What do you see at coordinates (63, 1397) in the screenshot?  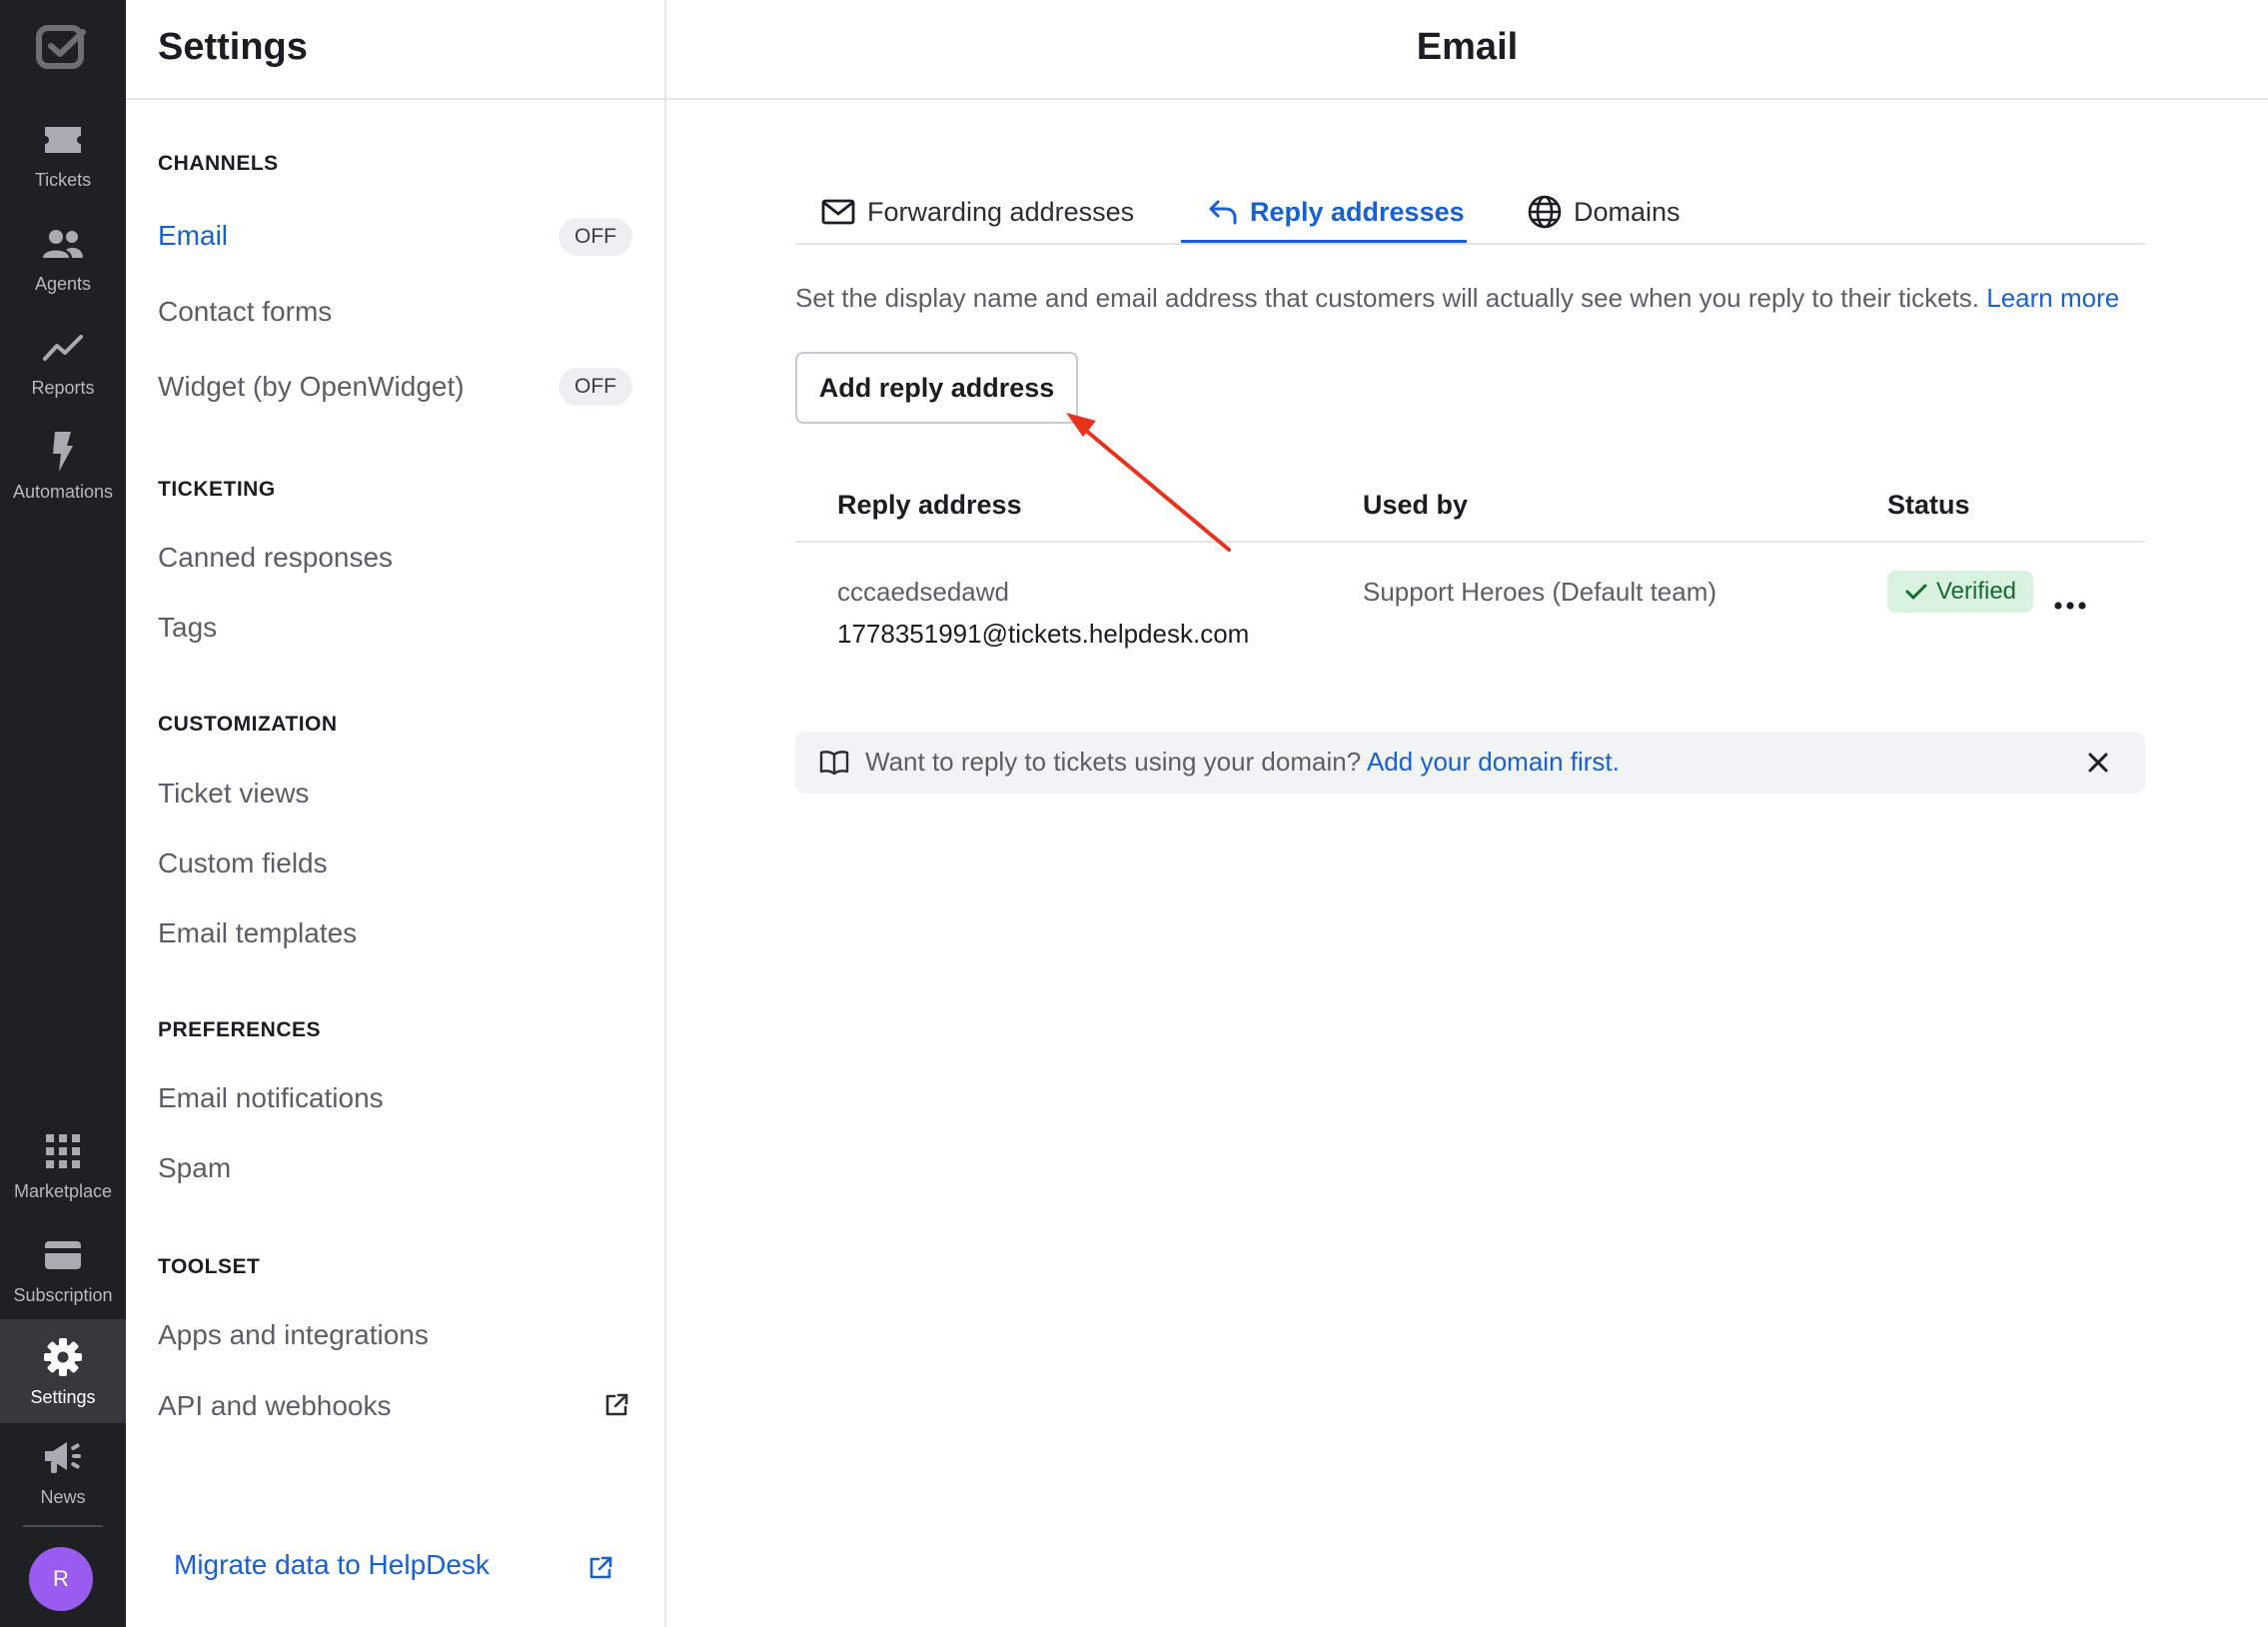 I see `rail-item-label: Settings` at bounding box center [63, 1397].